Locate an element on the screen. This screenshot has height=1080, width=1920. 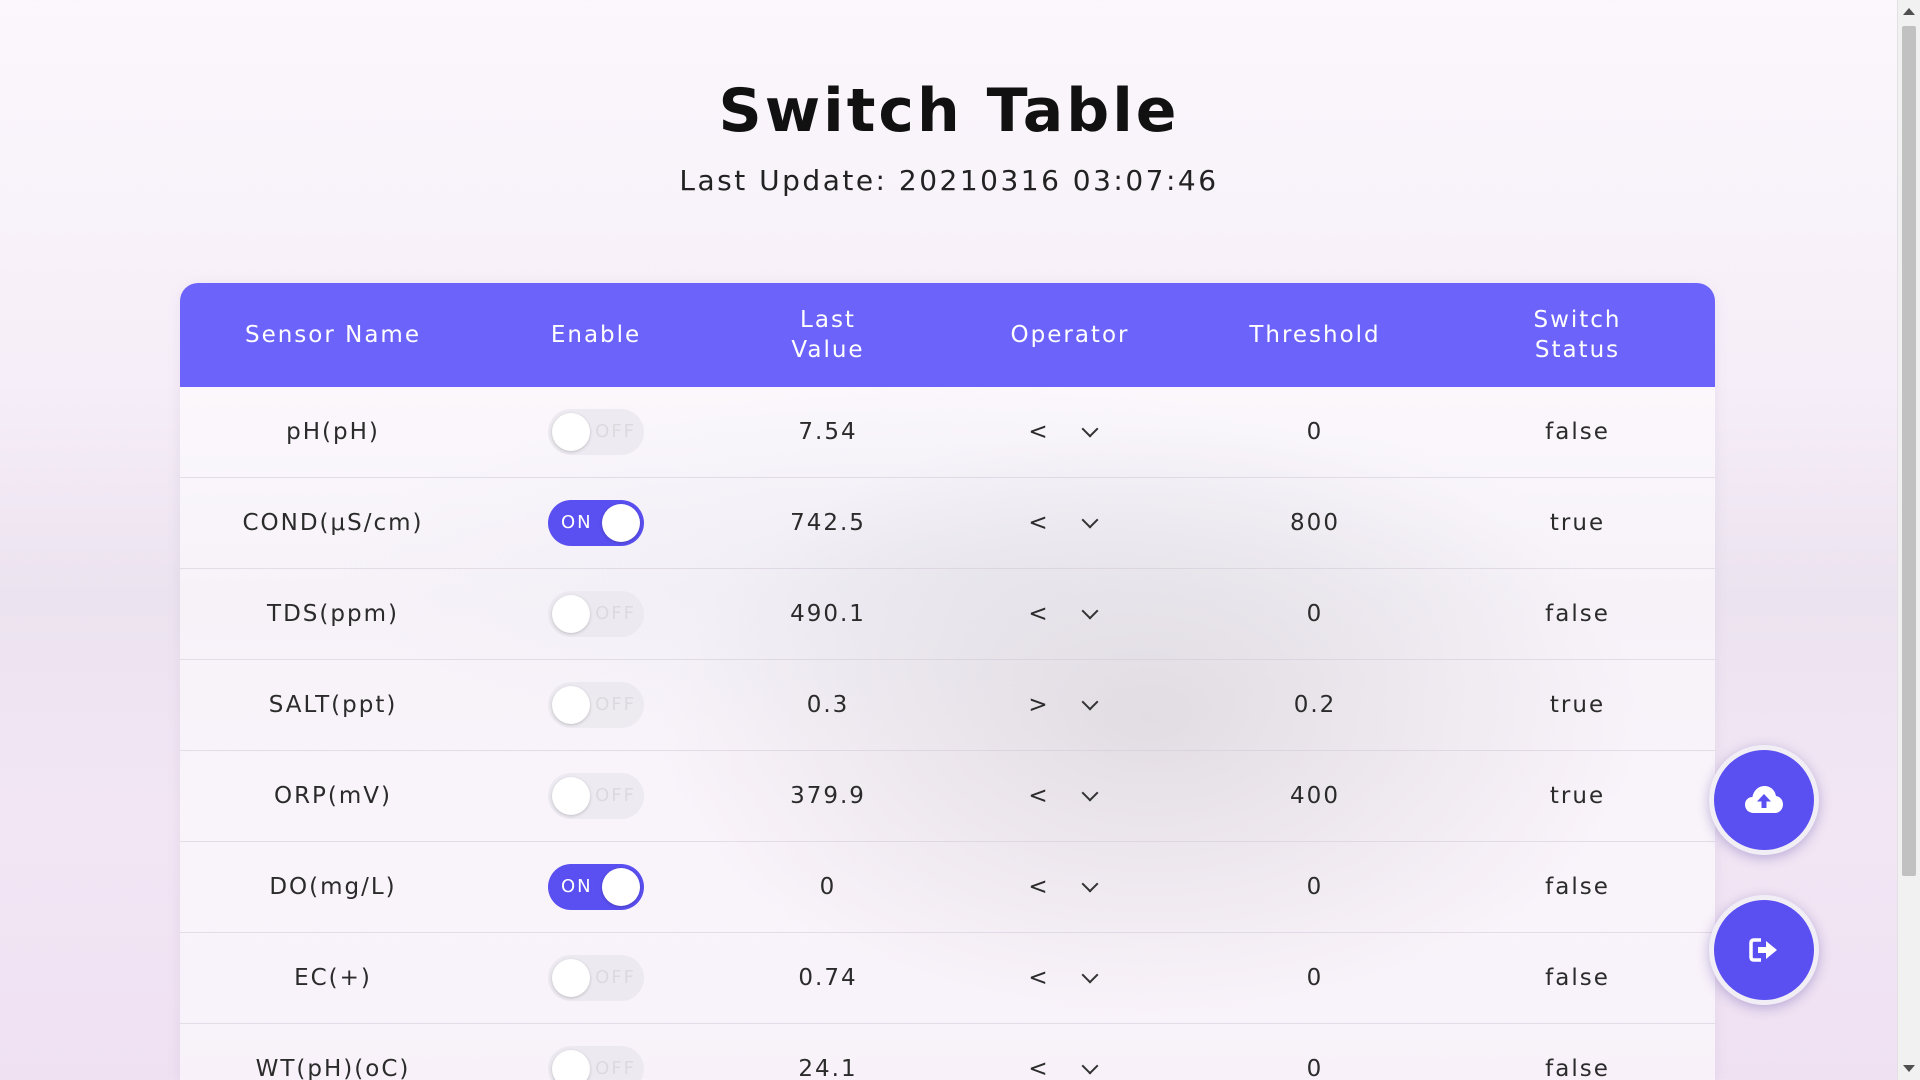
sensor-name: DO(mg/L) is located at coordinates (333, 887).